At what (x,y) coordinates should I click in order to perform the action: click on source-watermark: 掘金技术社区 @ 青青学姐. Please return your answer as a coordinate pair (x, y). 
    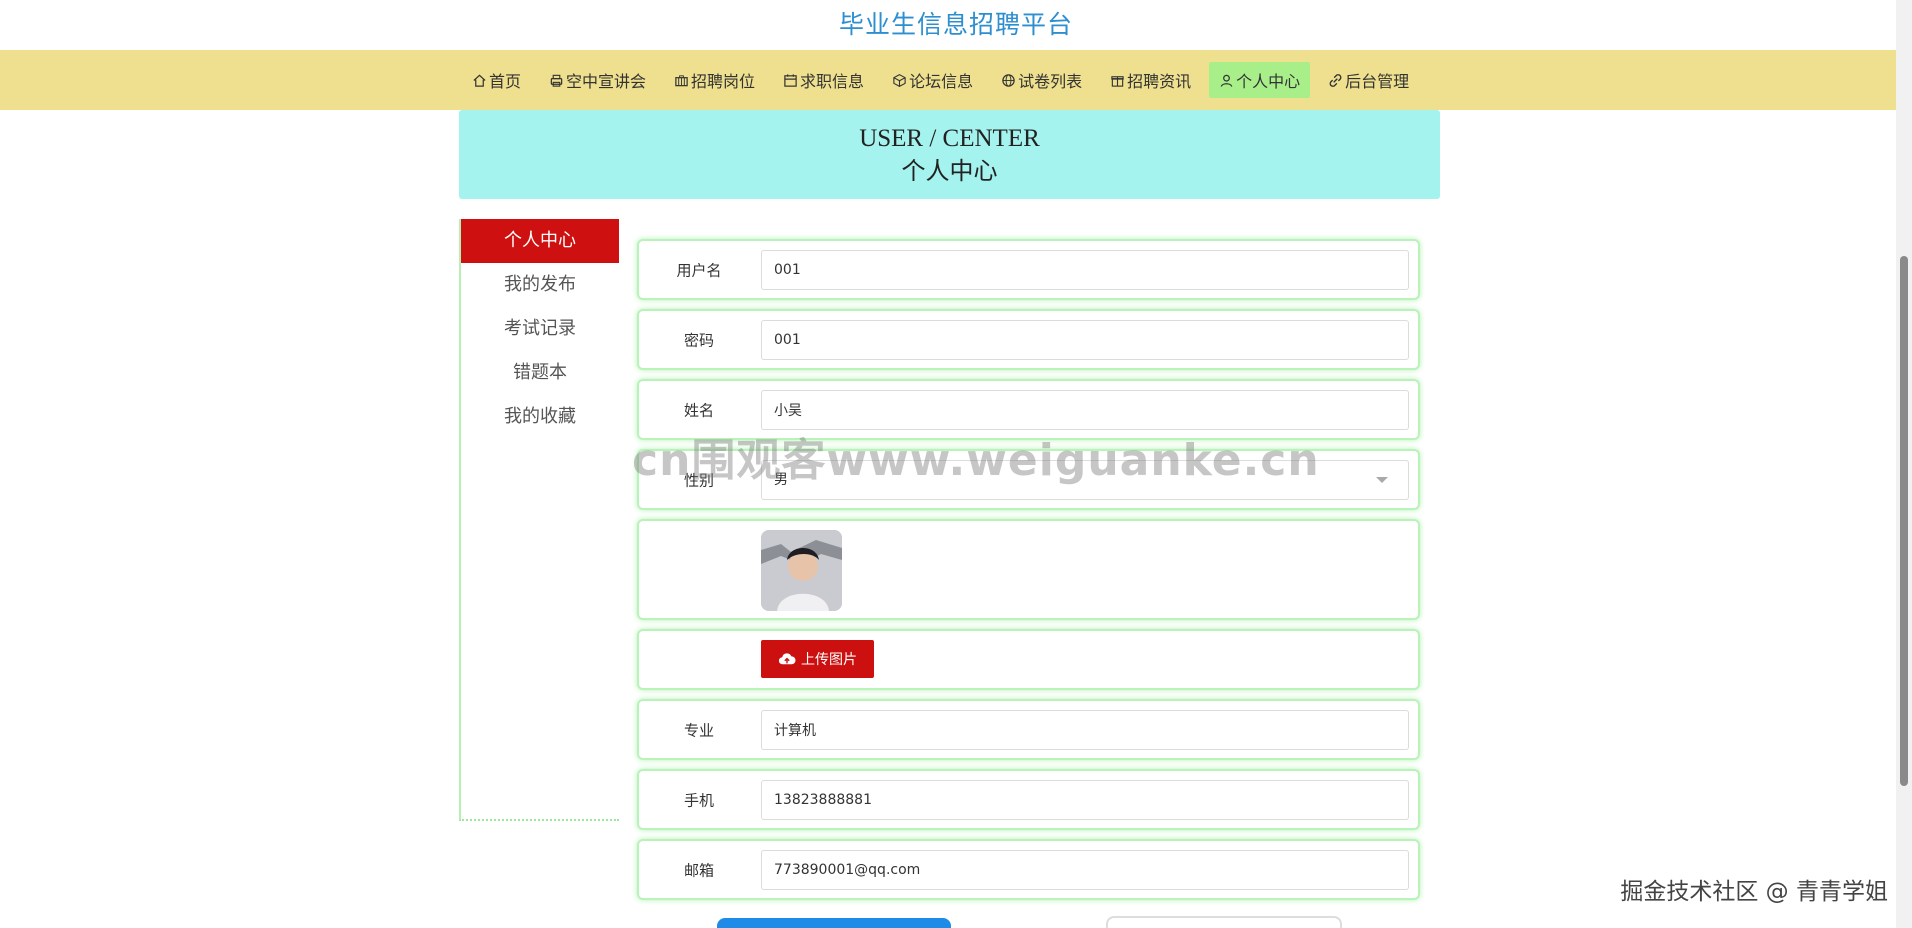
    Looking at the image, I should click on (1754, 892).